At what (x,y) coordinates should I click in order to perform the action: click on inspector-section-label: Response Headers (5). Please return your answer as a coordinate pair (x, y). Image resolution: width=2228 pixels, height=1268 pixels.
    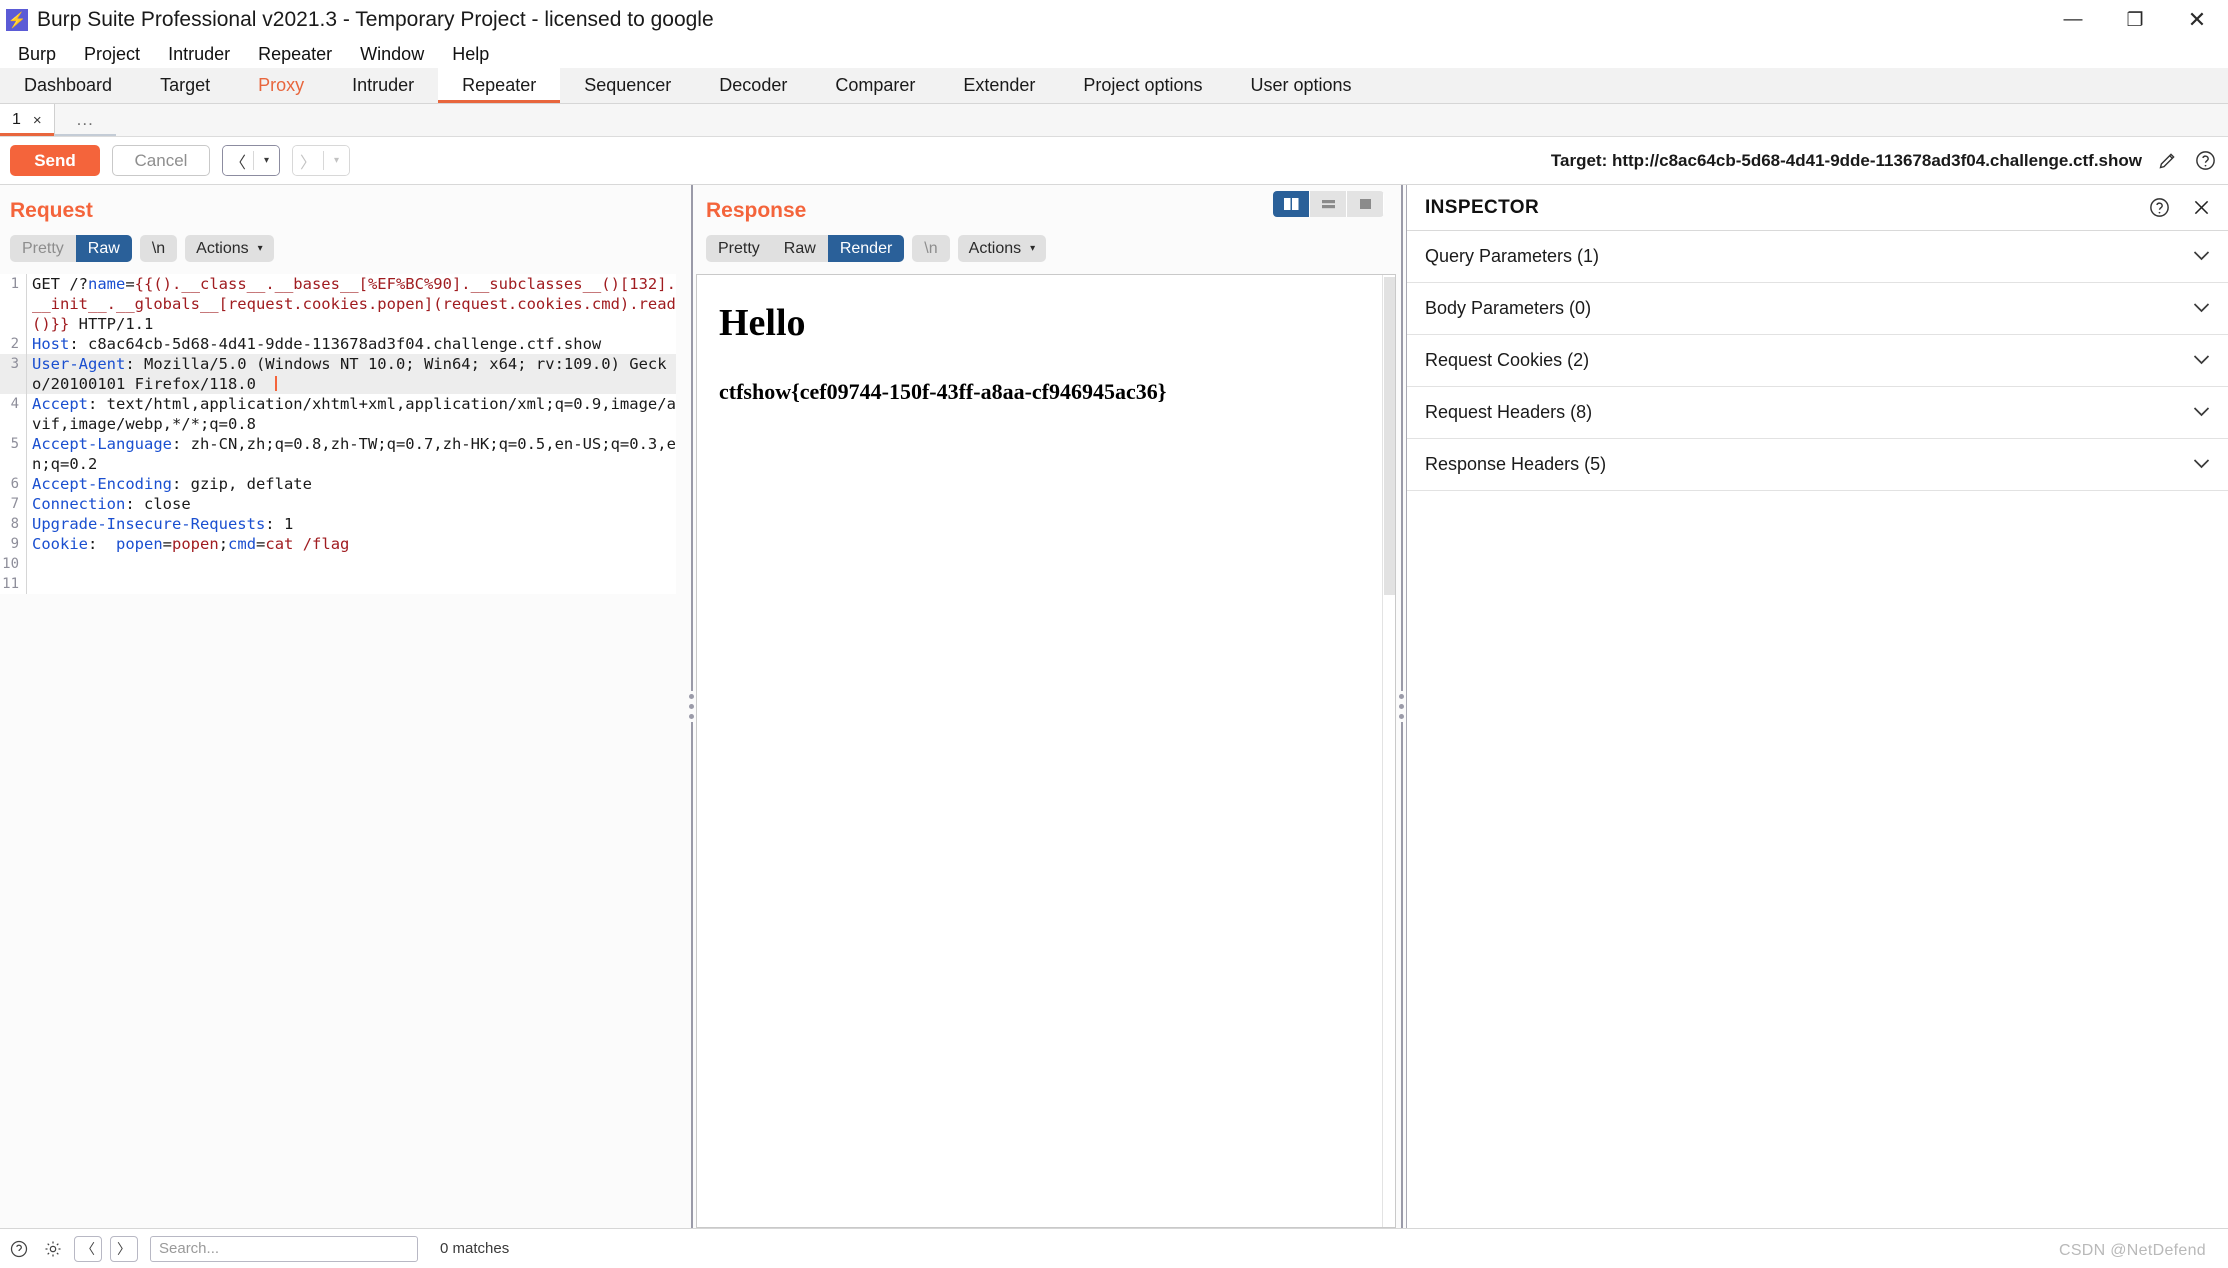
    Looking at the image, I should click on (1516, 464).